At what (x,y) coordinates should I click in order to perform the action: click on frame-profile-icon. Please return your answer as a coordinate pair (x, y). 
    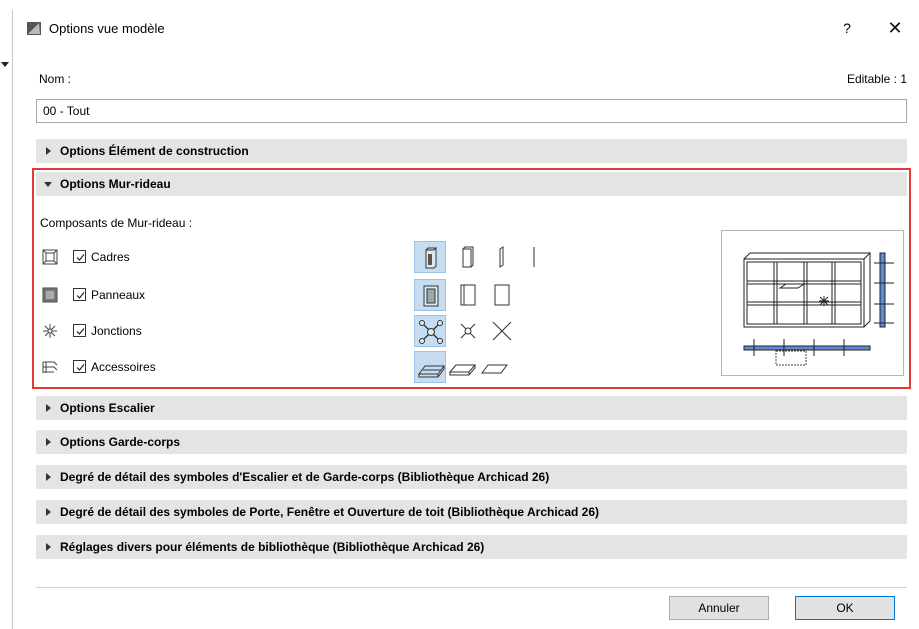
    Looking at the image, I should click on (468, 257).